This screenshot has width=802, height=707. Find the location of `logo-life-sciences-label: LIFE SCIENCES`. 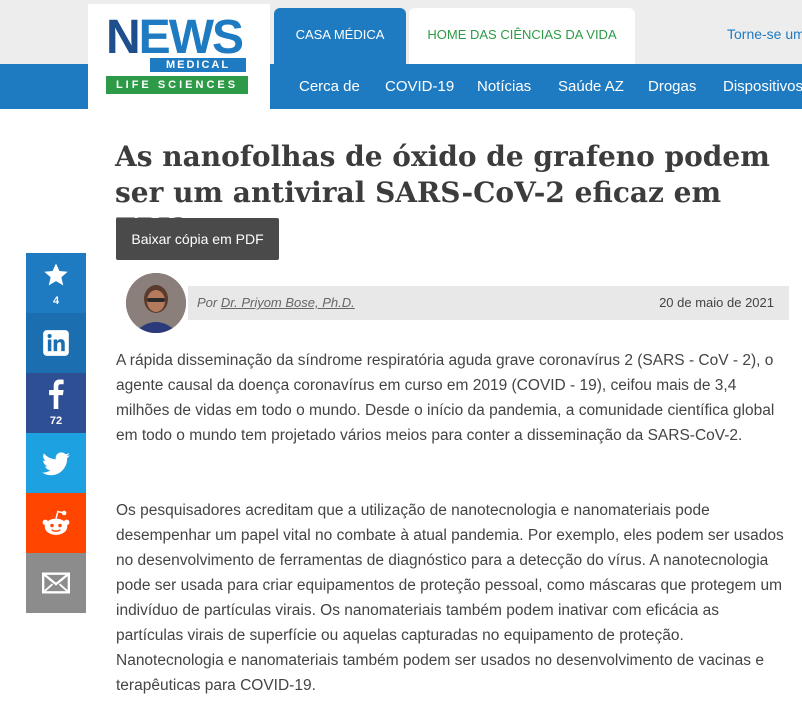

logo-life-sciences-label: LIFE SCIENCES is located at coordinates (177, 85).